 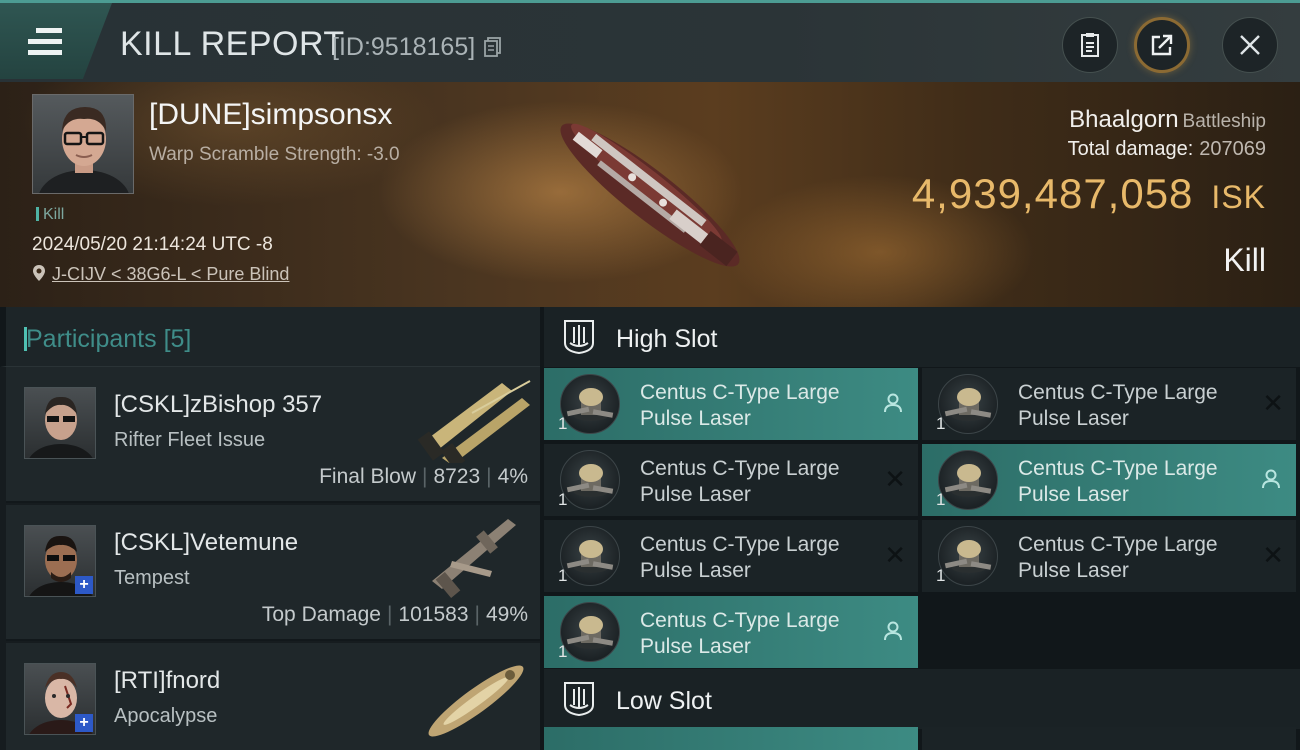 I want to click on kill-location-link: J-CIJV < 38G6-L < Pure Blind, so click(x=160, y=274).